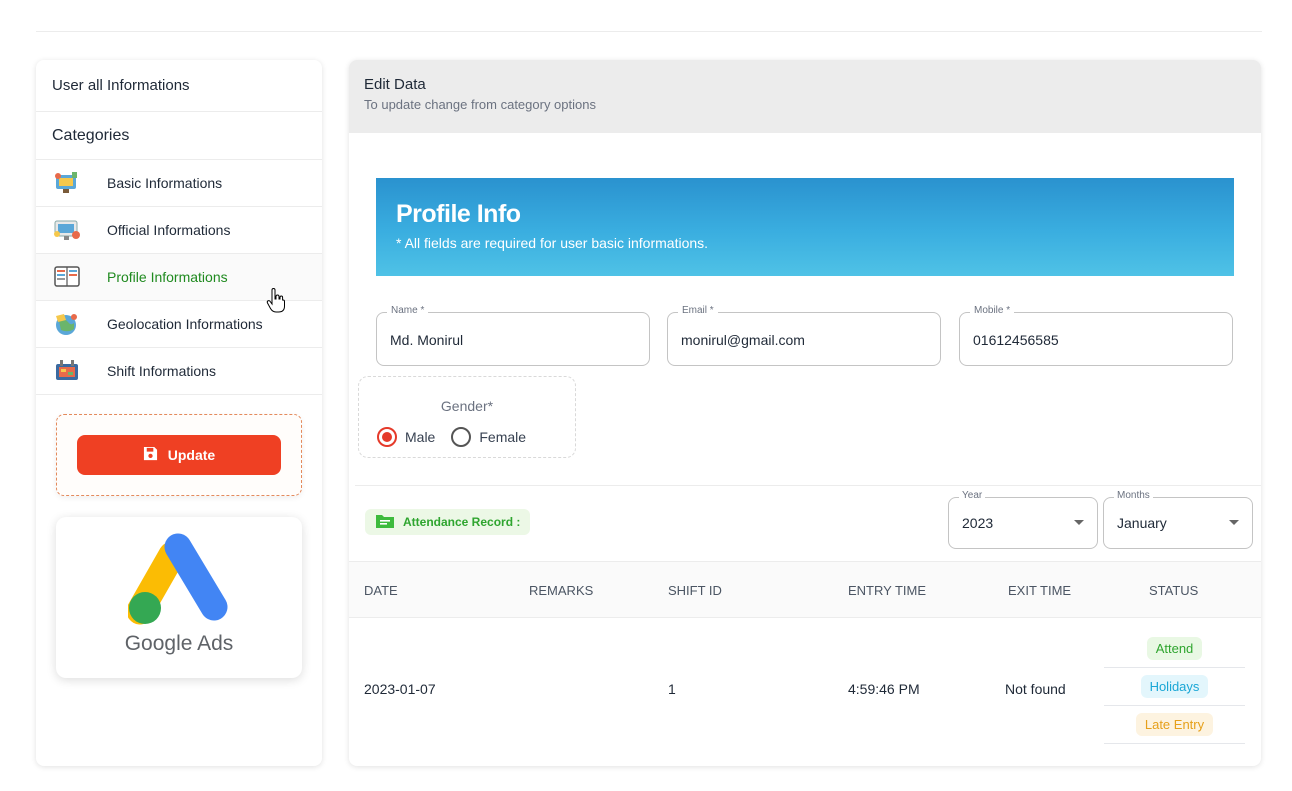 This screenshot has width=1292, height=791. I want to click on shift-info-icon, so click(67, 371).